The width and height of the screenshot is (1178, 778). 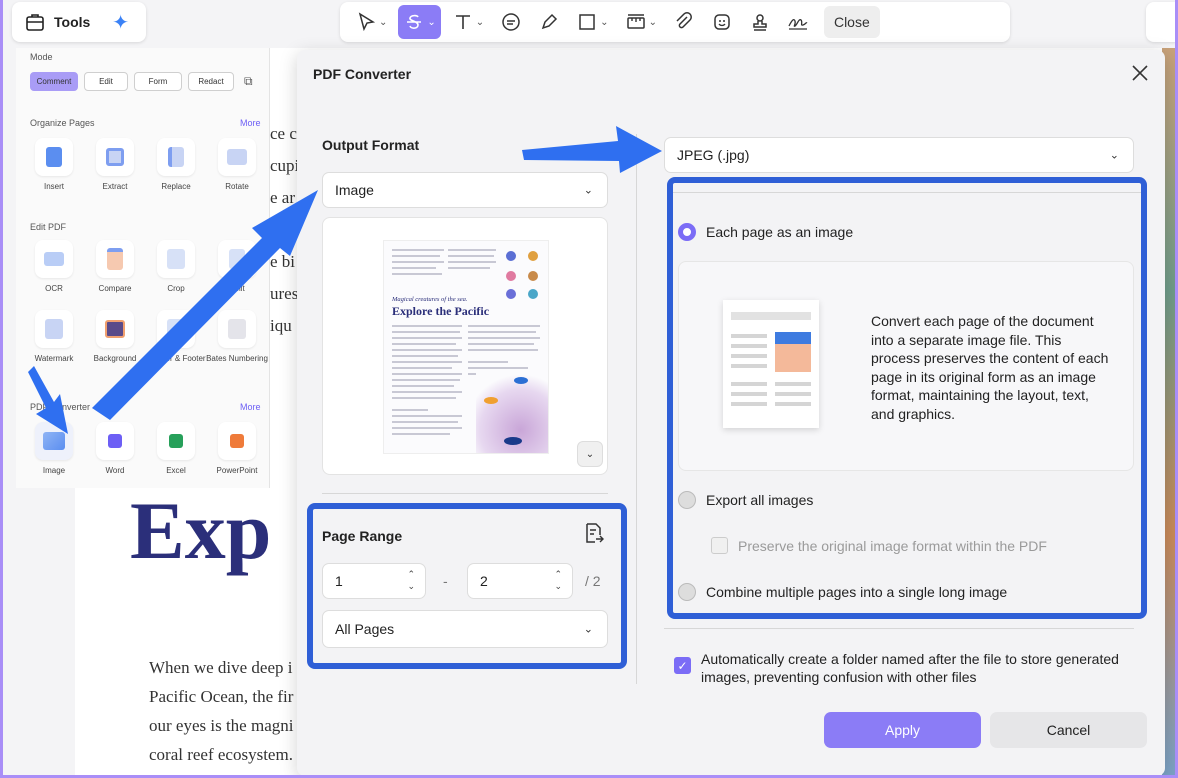 What do you see at coordinates (237, 266) in the screenshot?
I see `split-item: Split` at bounding box center [237, 266].